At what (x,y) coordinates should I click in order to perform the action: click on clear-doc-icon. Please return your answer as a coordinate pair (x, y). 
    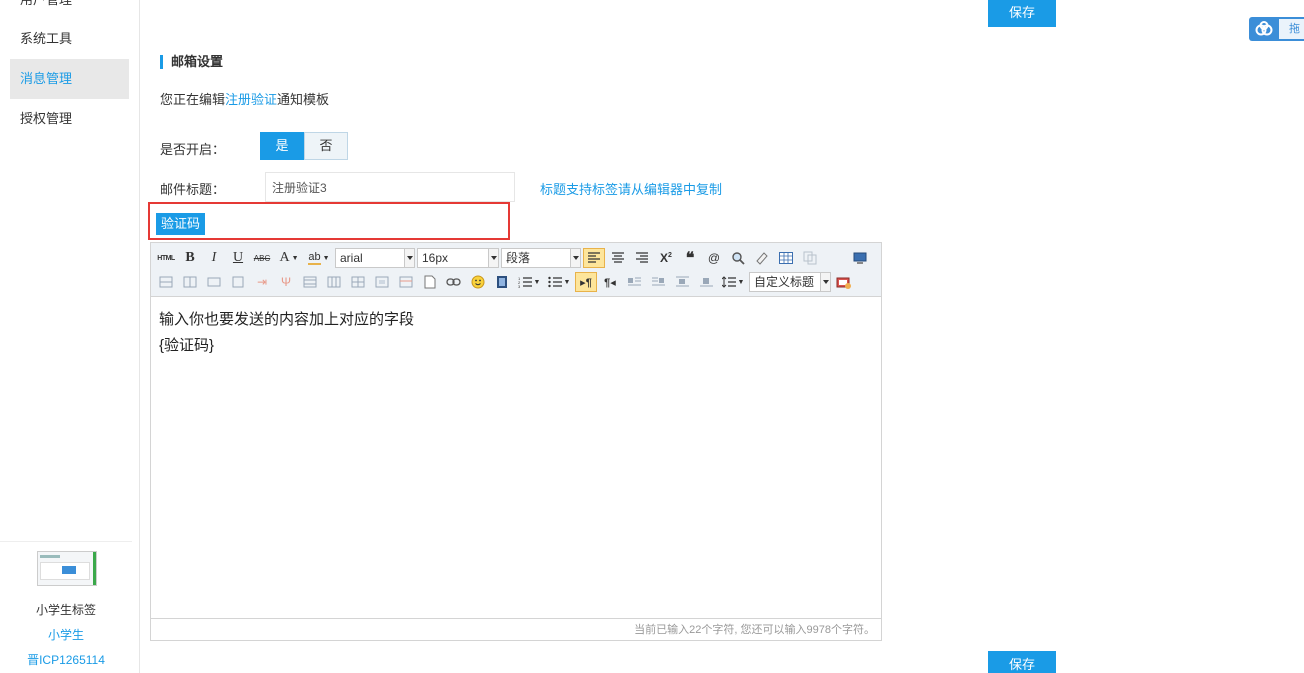
    Looking at the image, I should click on (844, 282).